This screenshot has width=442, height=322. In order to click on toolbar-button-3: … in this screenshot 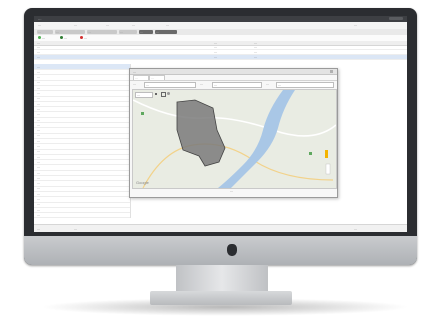, I will do `click(90, 38)`.